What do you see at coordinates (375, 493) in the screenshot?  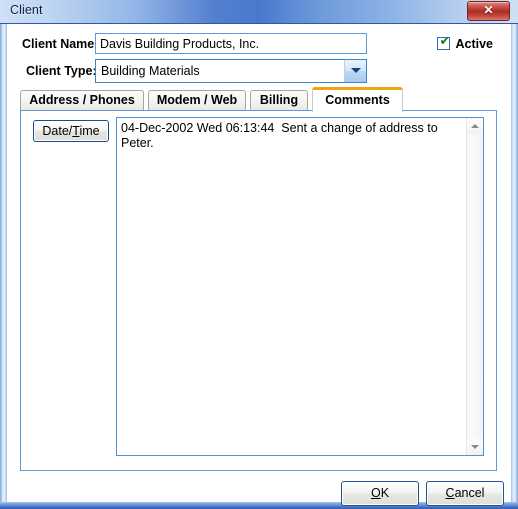 I see `ok-accel: O` at bounding box center [375, 493].